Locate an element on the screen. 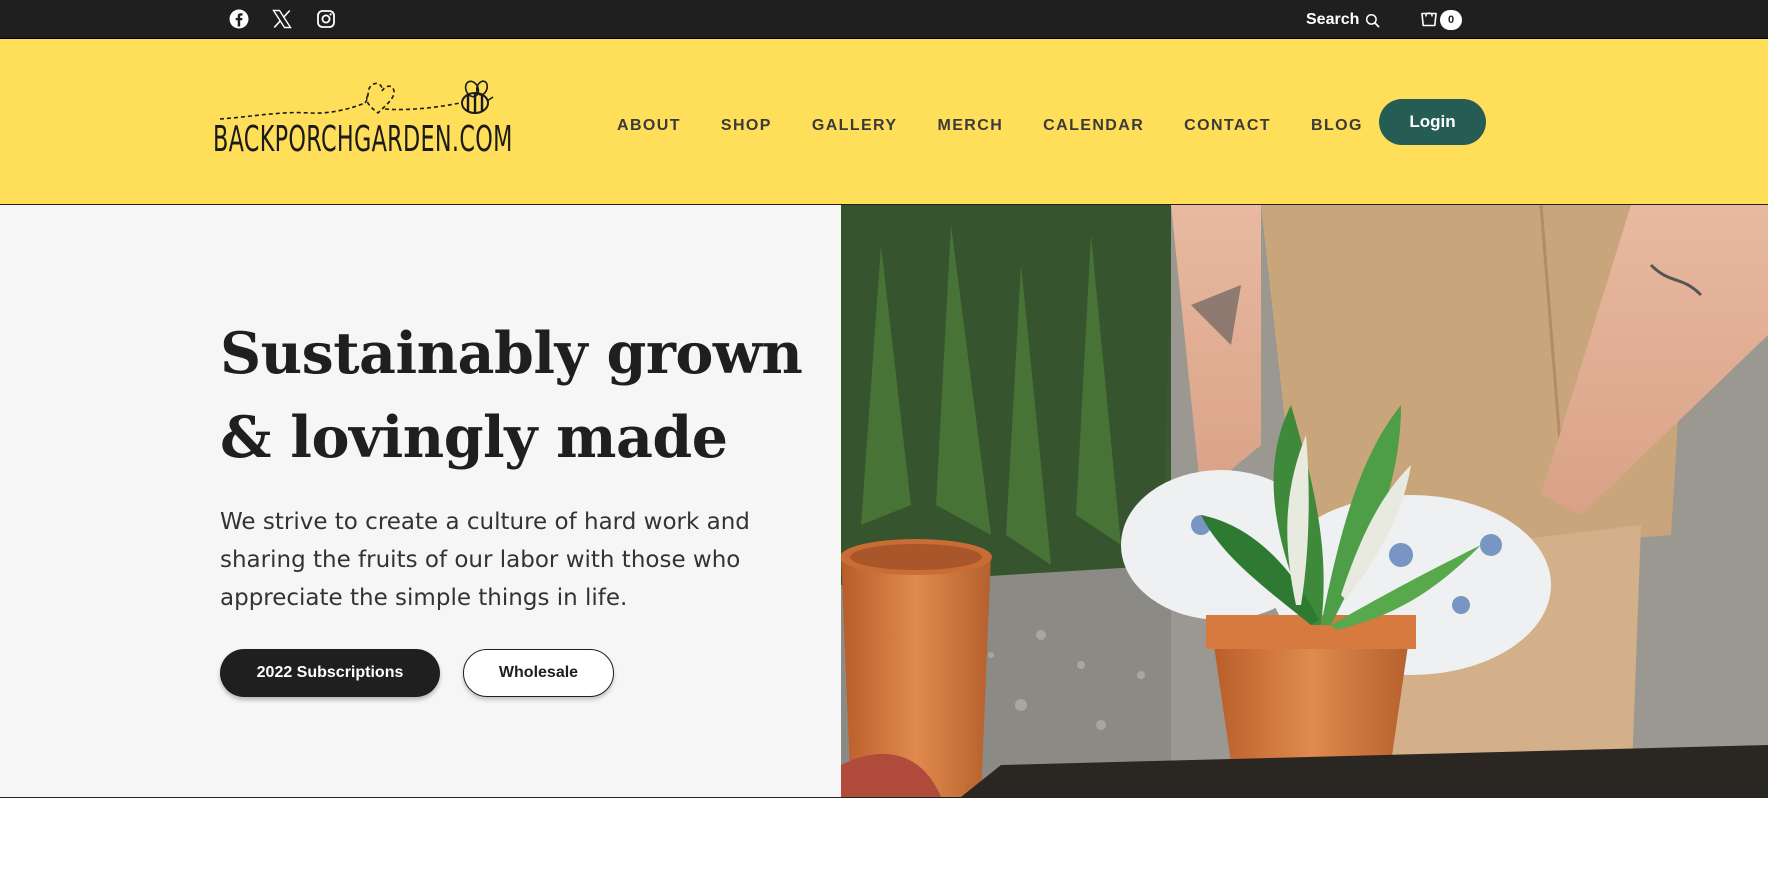 This screenshot has width=1768, height=869. nav-blog: BLOG is located at coordinates (1337, 126).